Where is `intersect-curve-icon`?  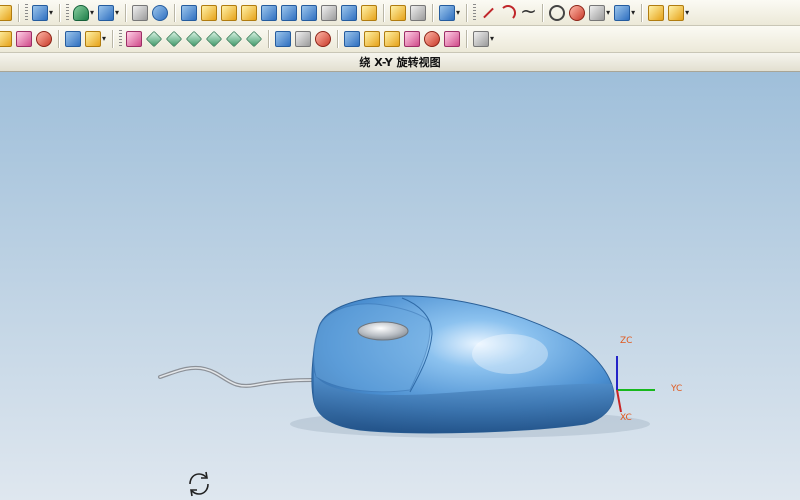
intersect-curve-icon is located at coordinates (676, 12).